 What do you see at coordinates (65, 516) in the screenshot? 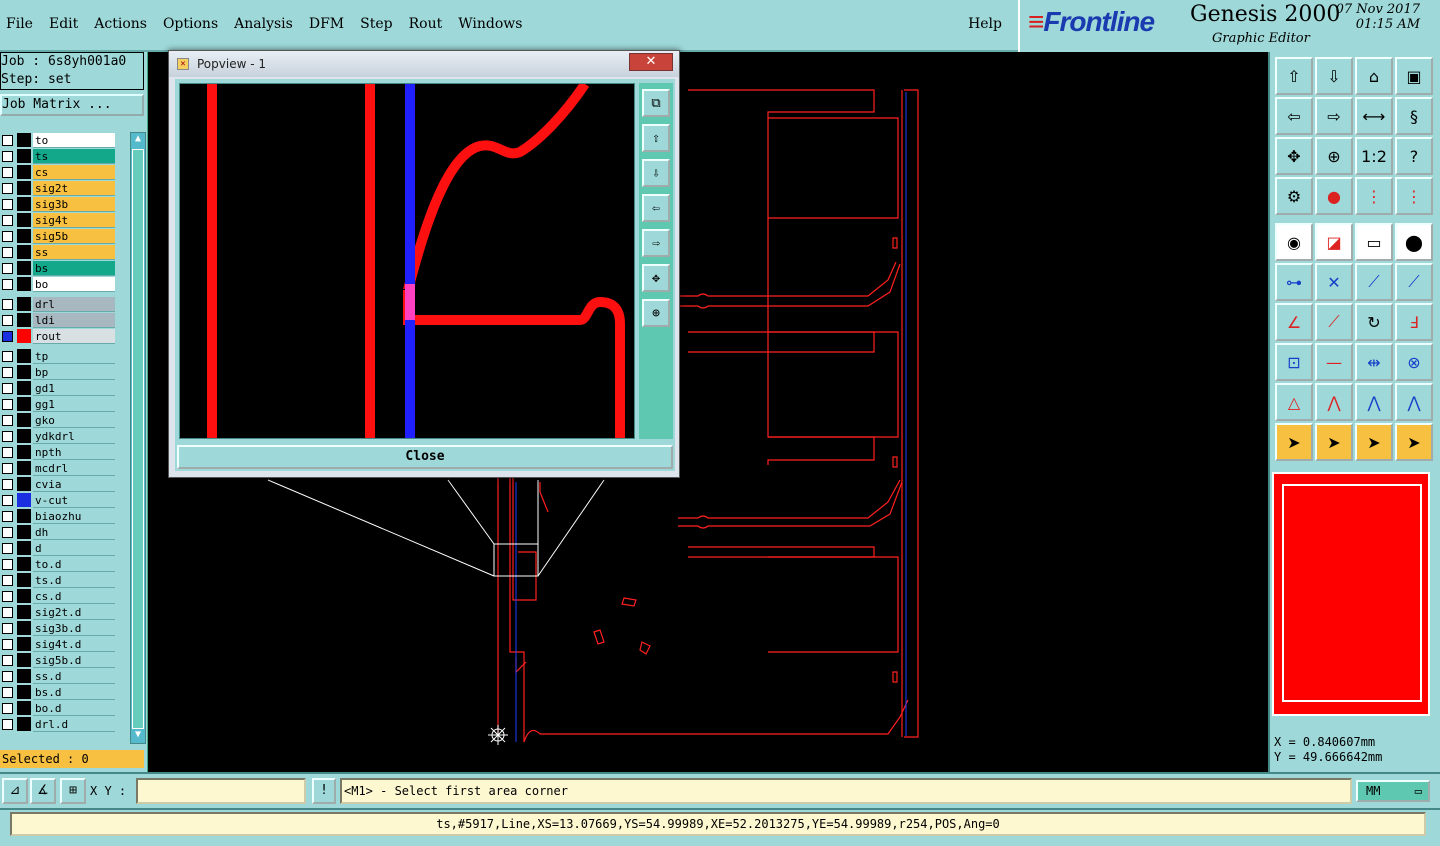
I see `layer-row: biaozhu` at bounding box center [65, 516].